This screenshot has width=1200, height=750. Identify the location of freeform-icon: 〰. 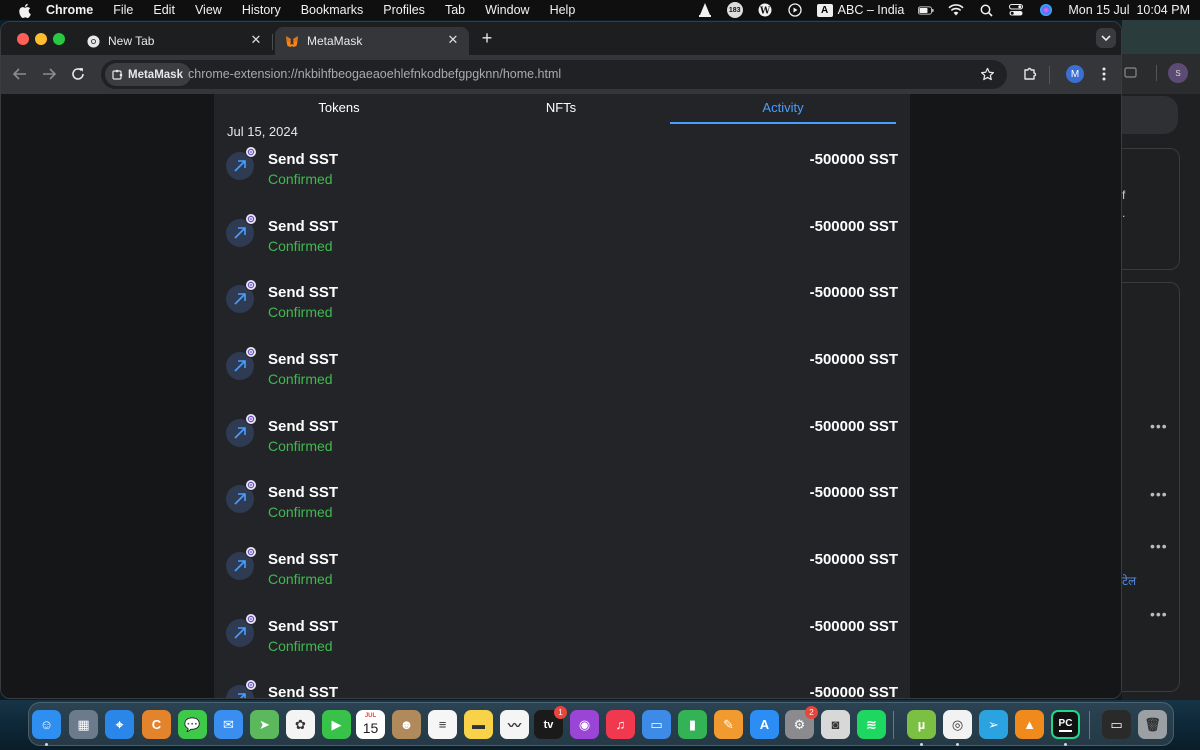
(514, 724).